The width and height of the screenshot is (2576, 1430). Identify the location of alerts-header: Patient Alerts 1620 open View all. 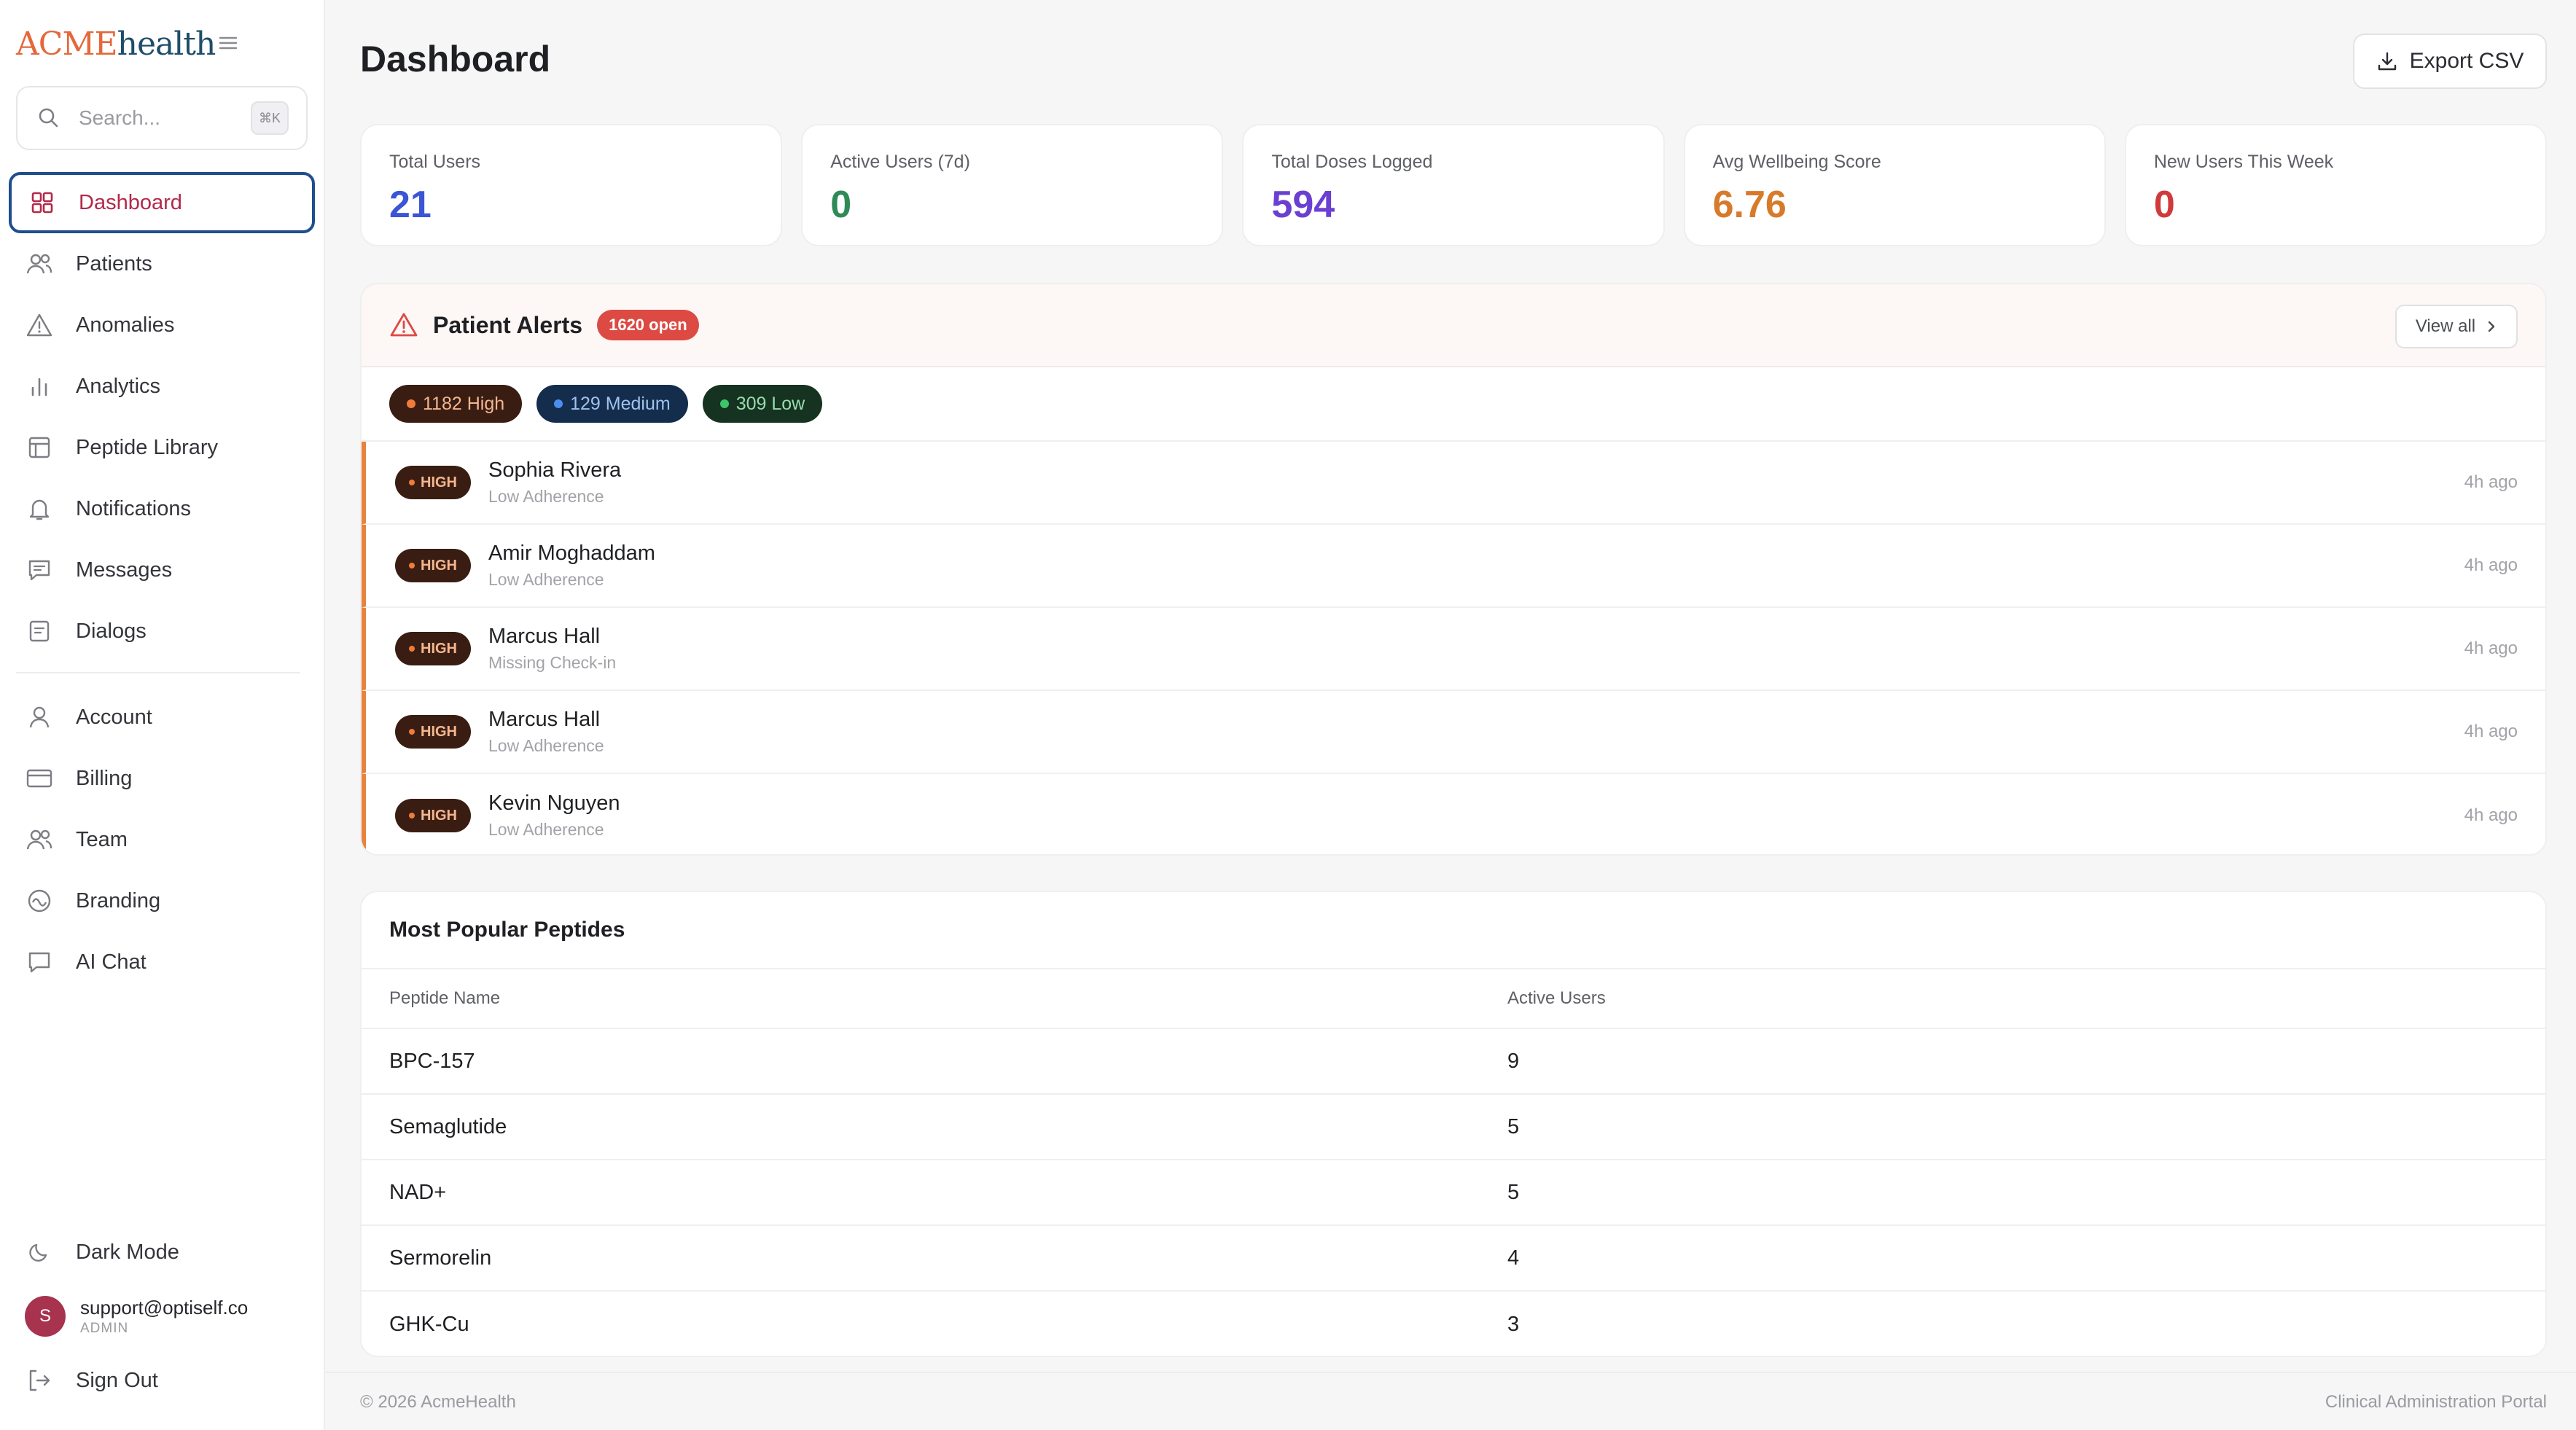
(1453, 325).